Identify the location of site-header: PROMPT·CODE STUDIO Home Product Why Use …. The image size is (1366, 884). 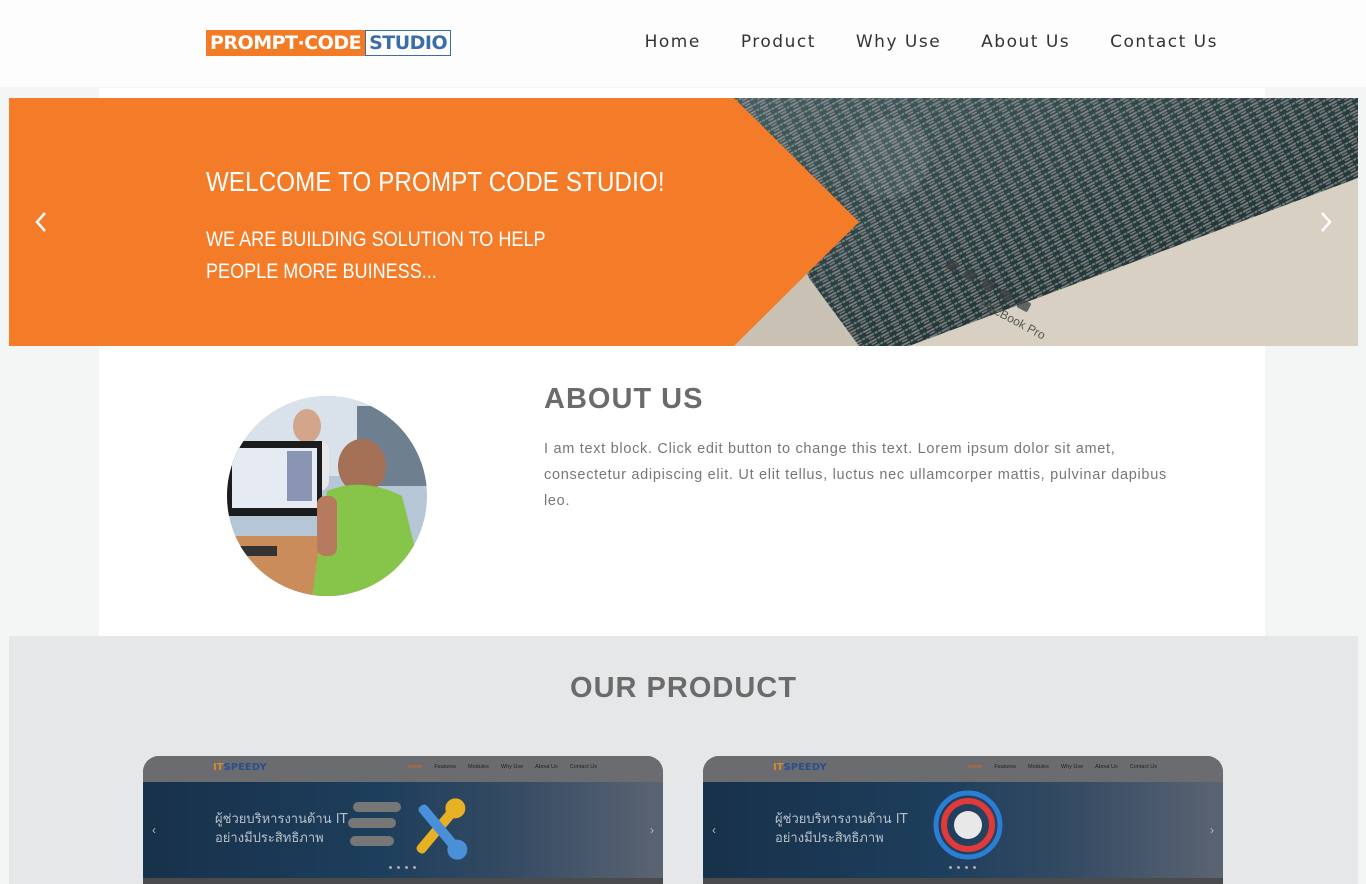
(683, 43).